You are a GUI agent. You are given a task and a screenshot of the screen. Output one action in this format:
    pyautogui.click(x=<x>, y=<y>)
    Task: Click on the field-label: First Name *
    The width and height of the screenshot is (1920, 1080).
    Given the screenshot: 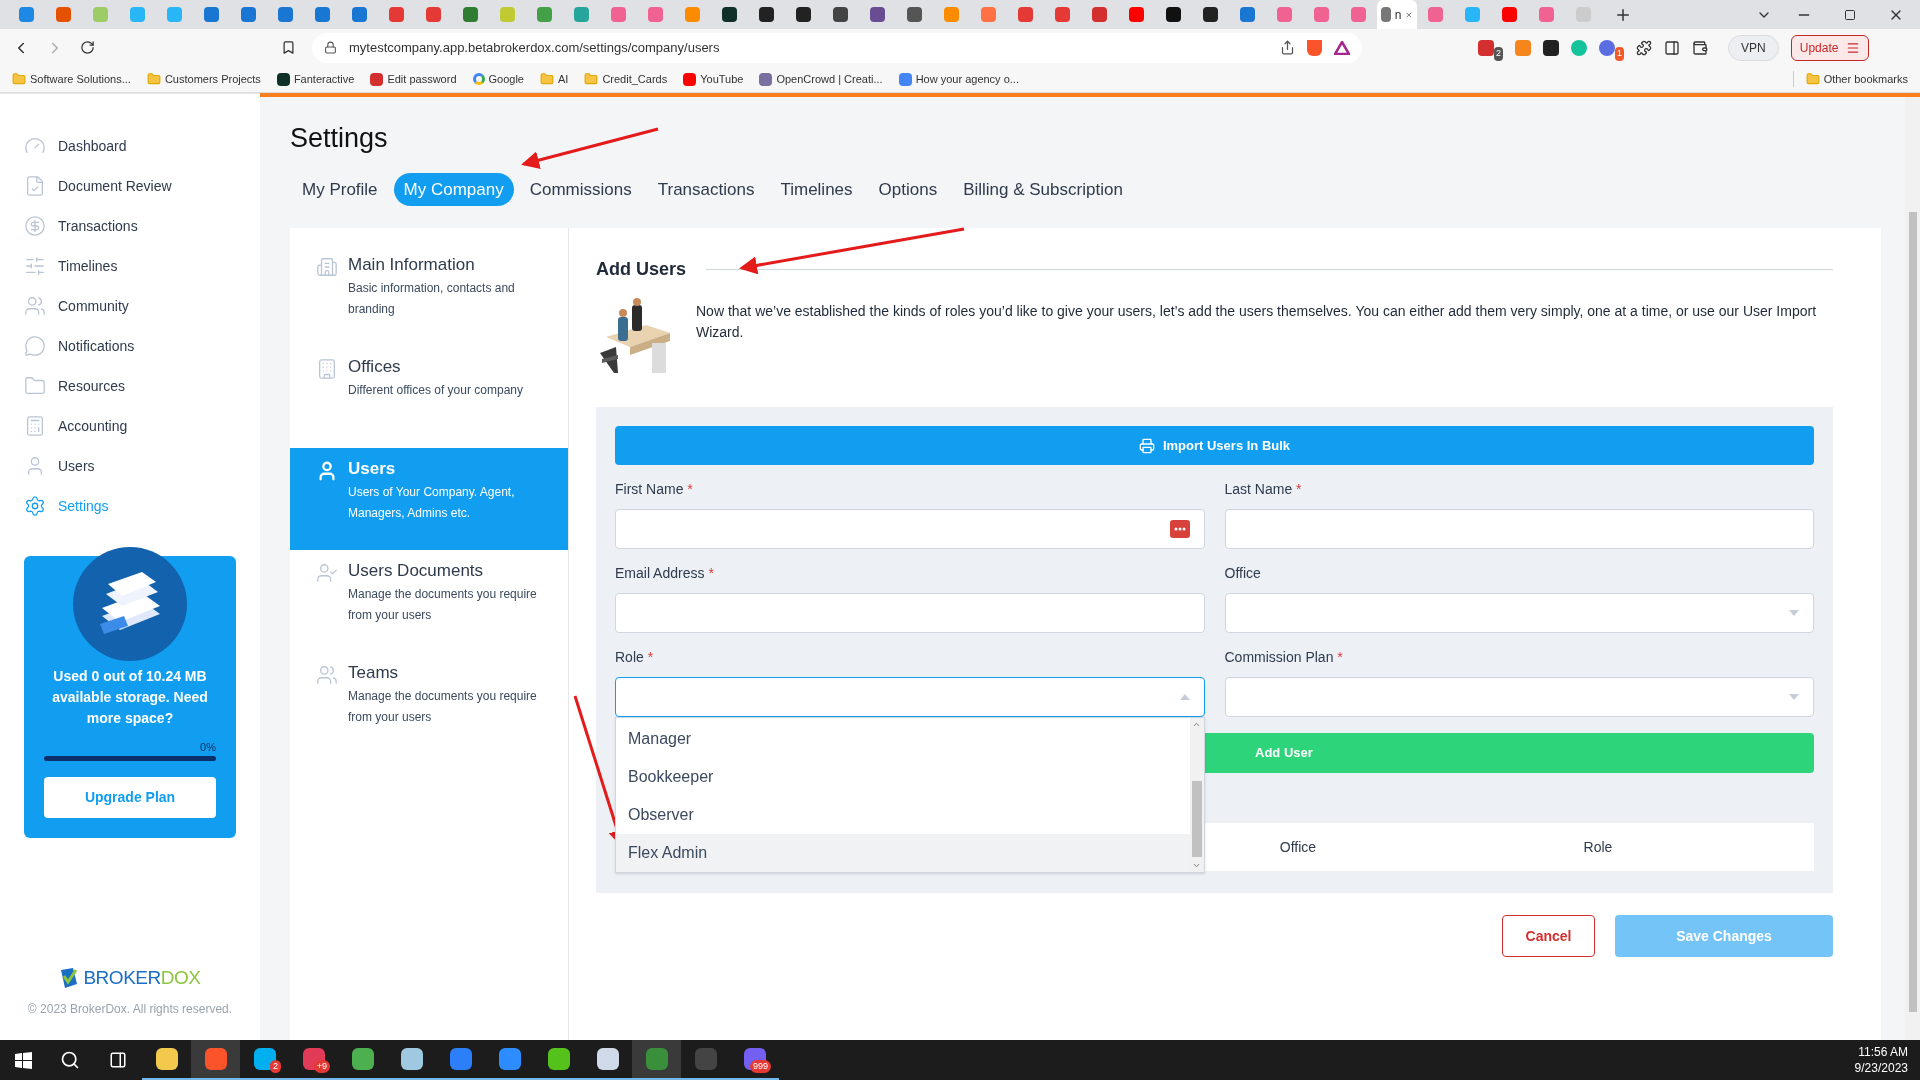 What is the action you would take?
    pyautogui.click(x=654, y=489)
    